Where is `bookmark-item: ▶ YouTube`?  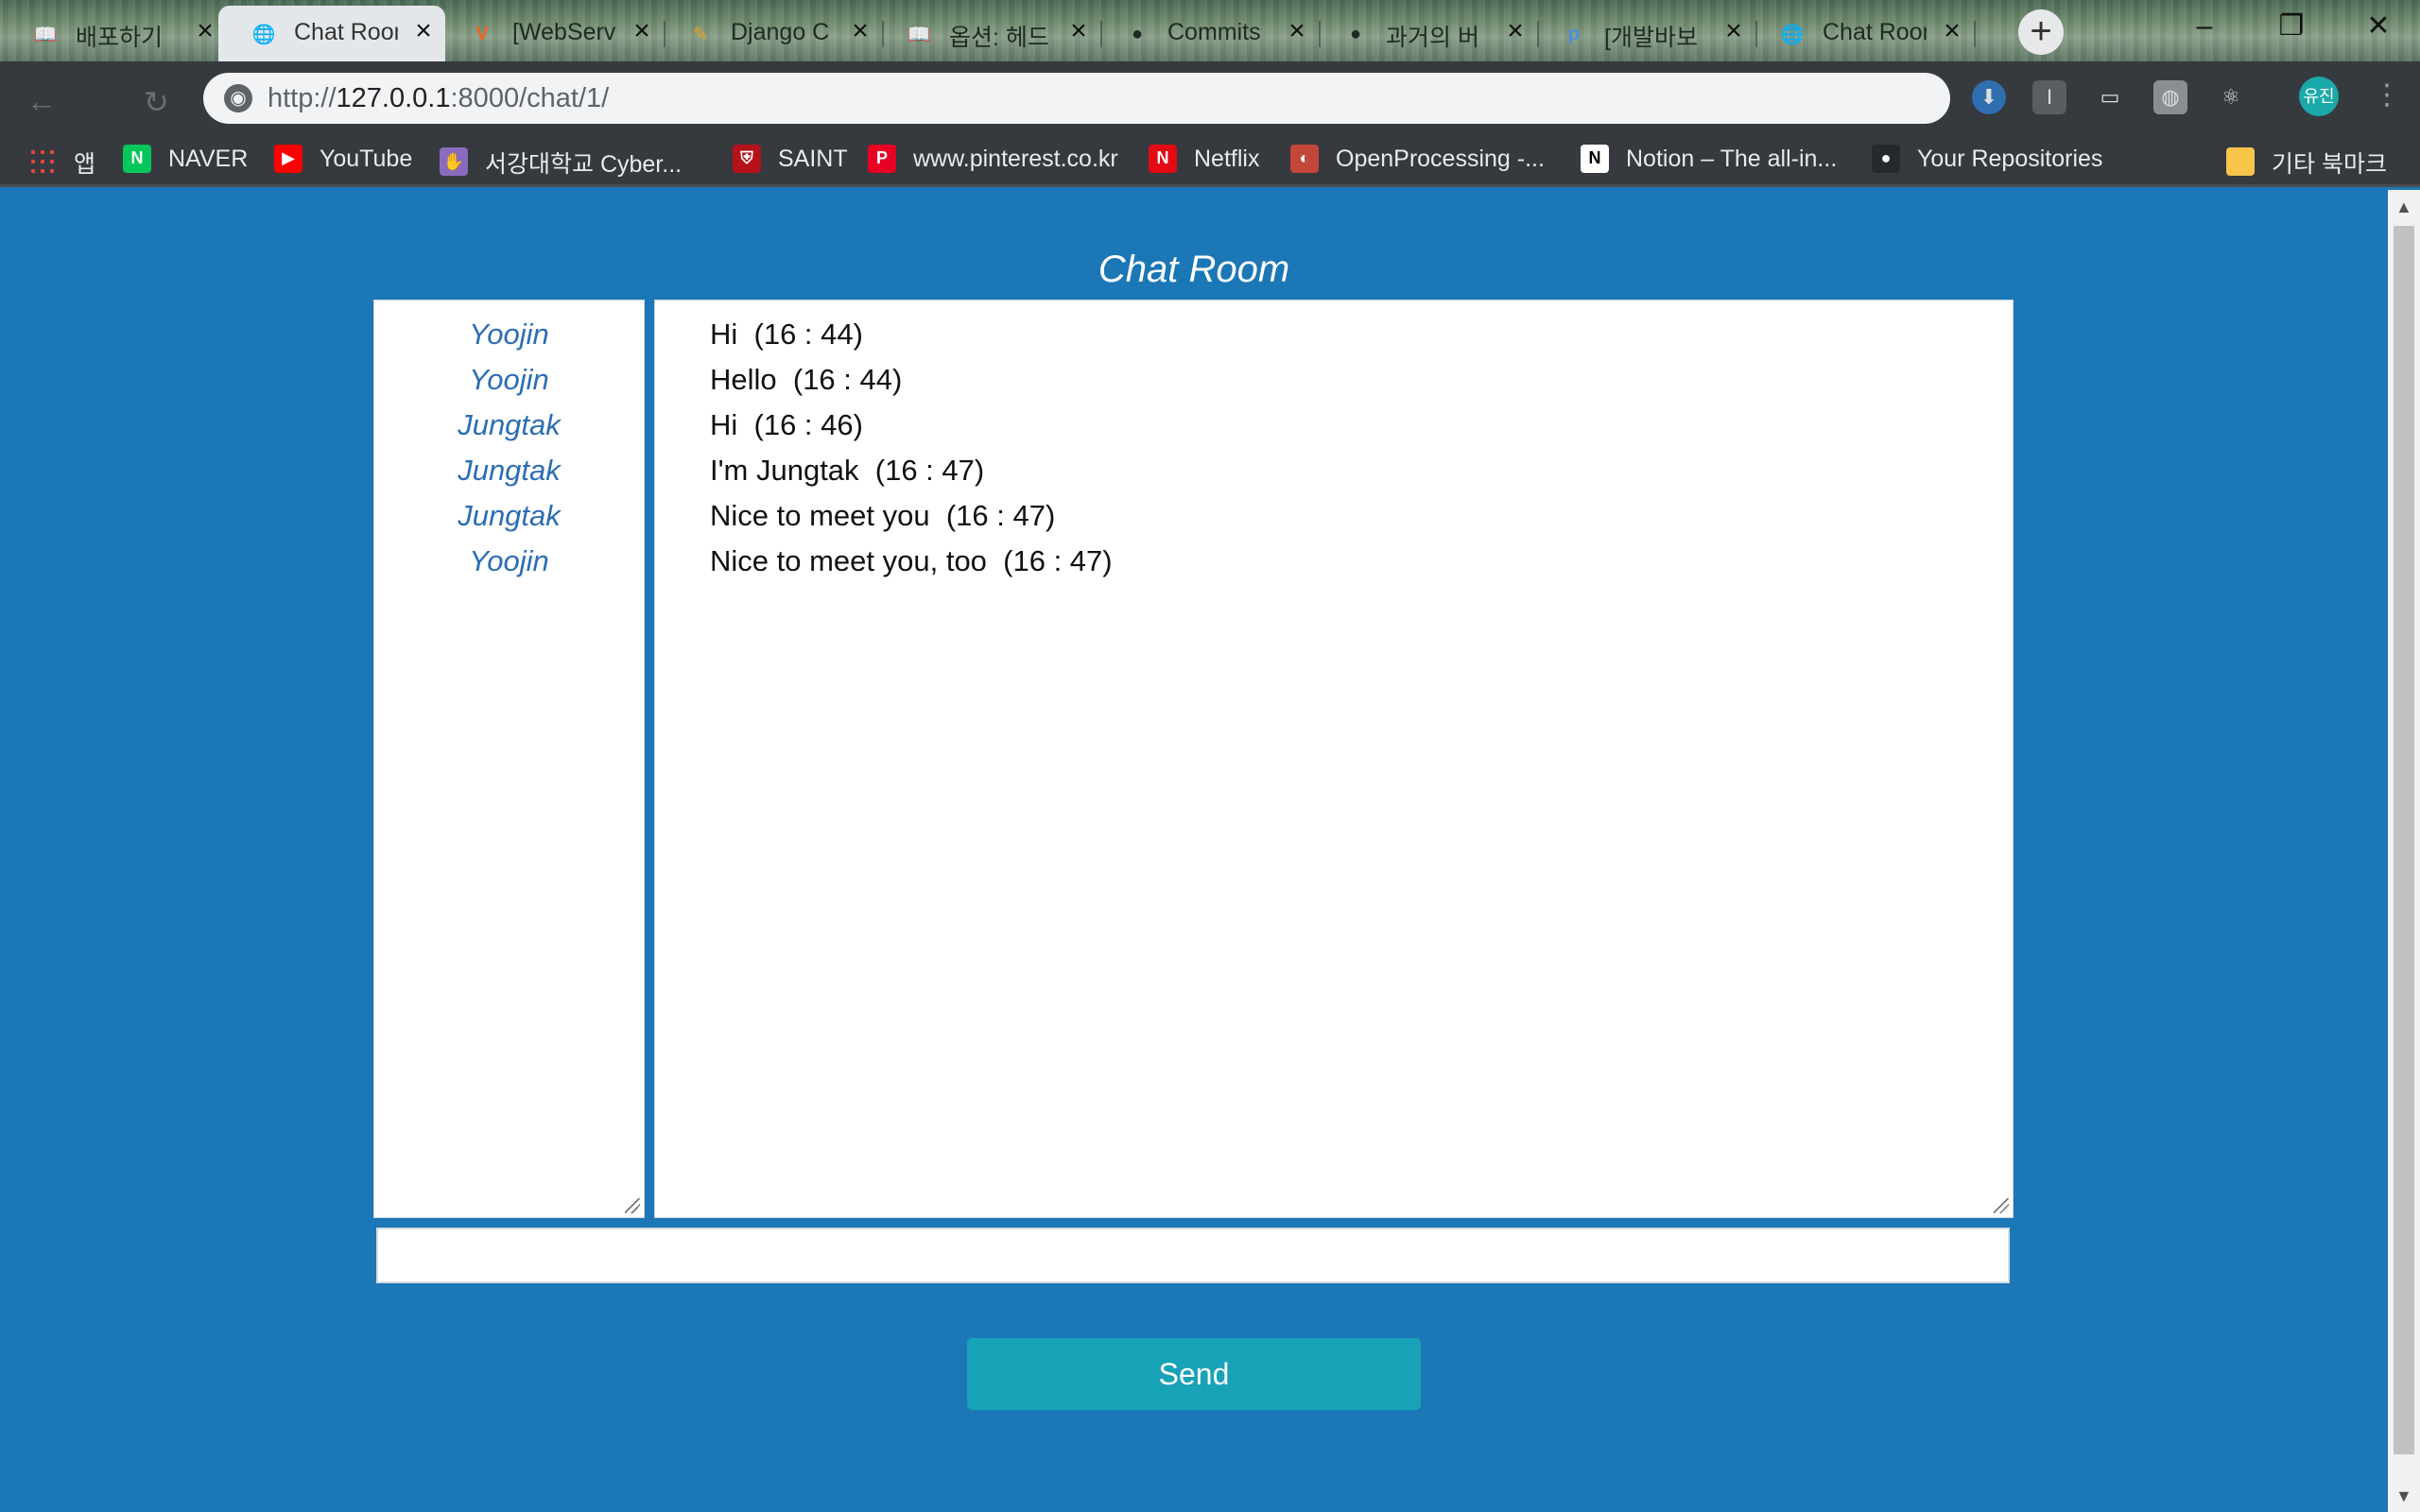
bookmark-item: ▶ YouTube is located at coordinates (343, 158).